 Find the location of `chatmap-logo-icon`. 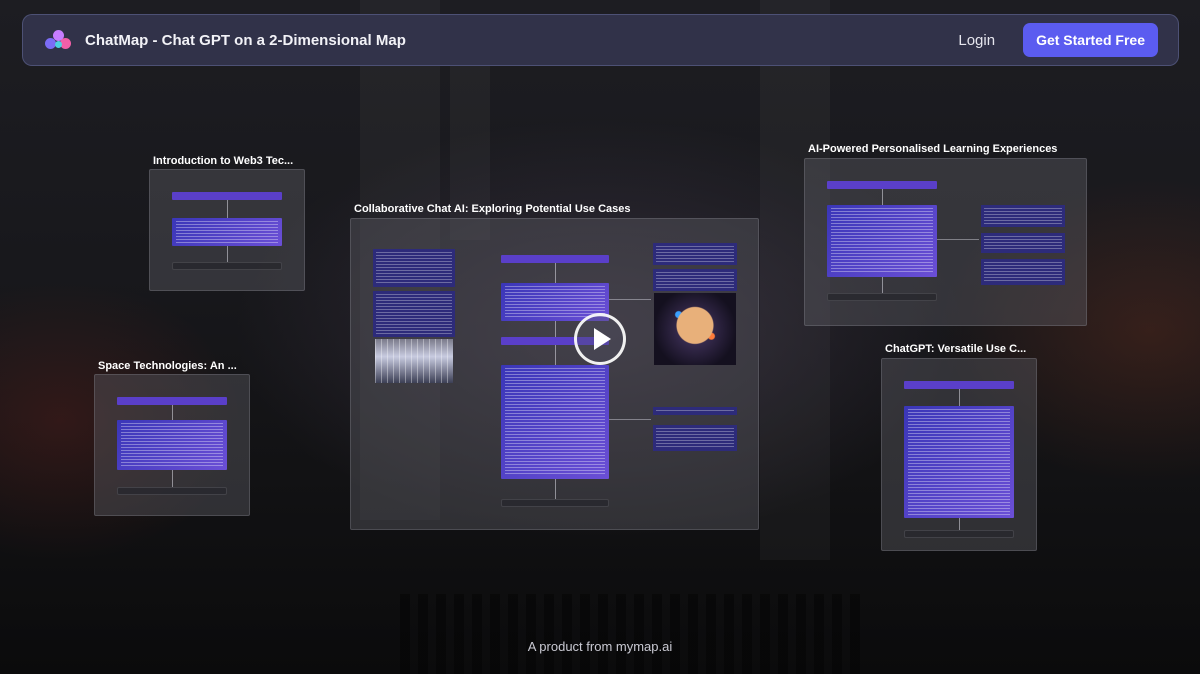

chatmap-logo-icon is located at coordinates (59, 40).